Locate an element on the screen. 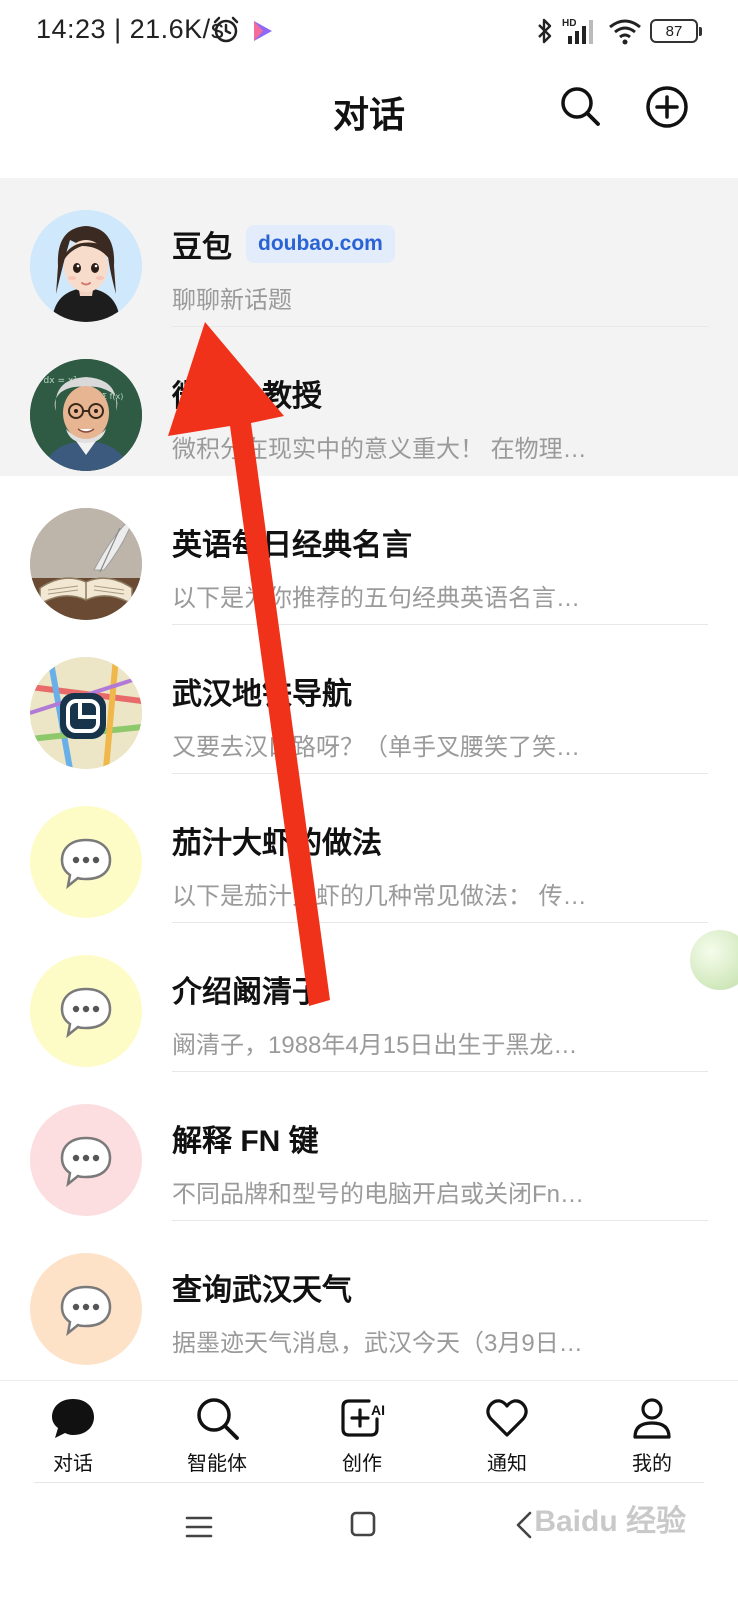  tab-notifications: 通知 is located at coordinates (507, 1435).